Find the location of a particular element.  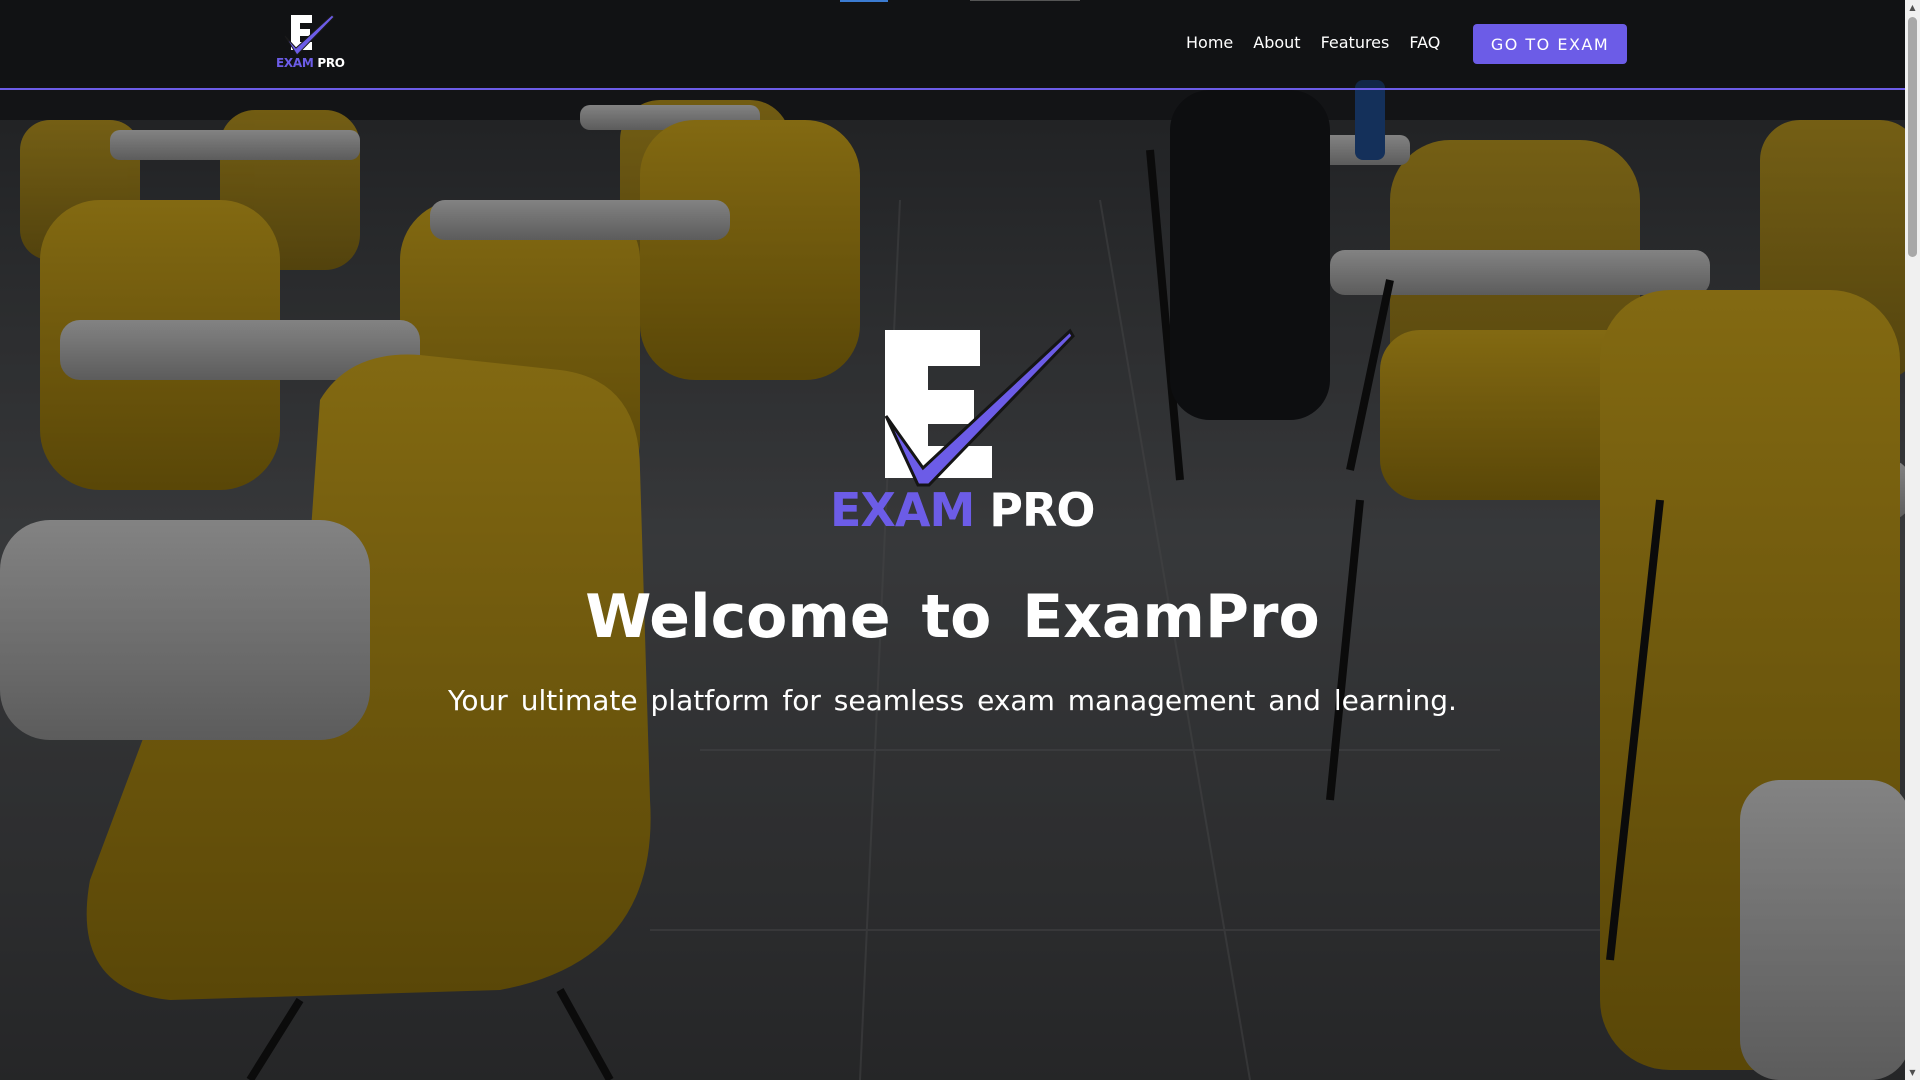

scrollbar-thumb is located at coordinates (1912, 137).